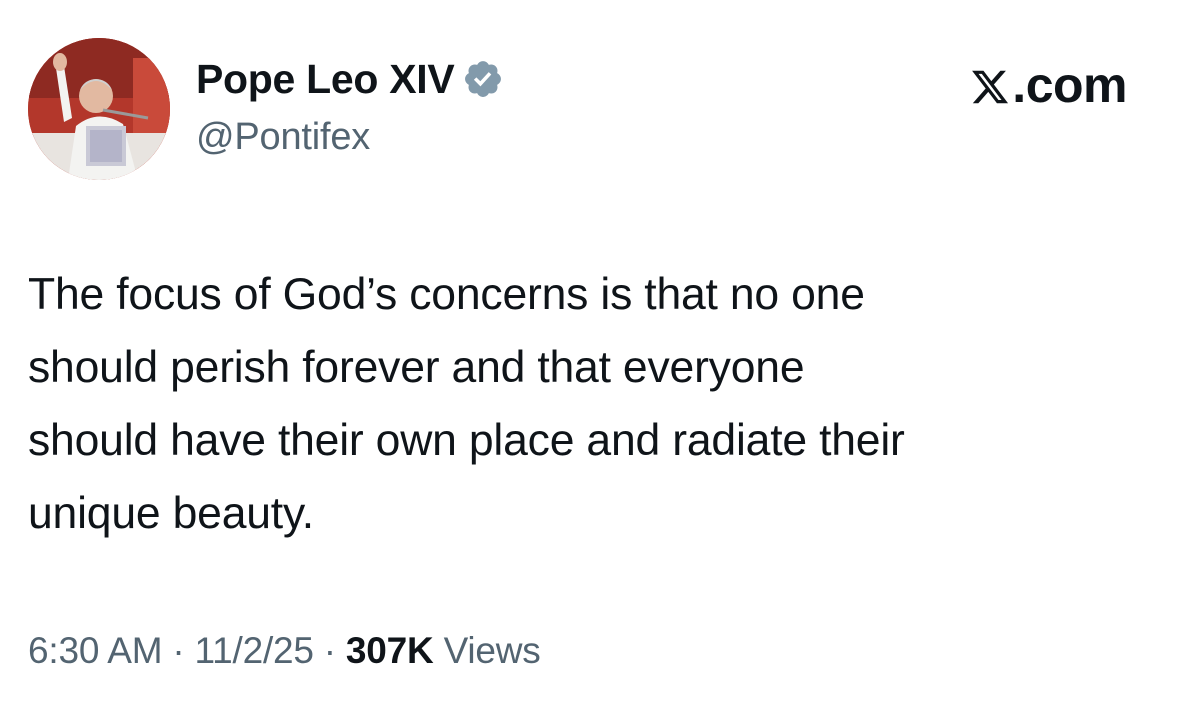  What do you see at coordinates (492, 650) in the screenshot?
I see `views-label: Views` at bounding box center [492, 650].